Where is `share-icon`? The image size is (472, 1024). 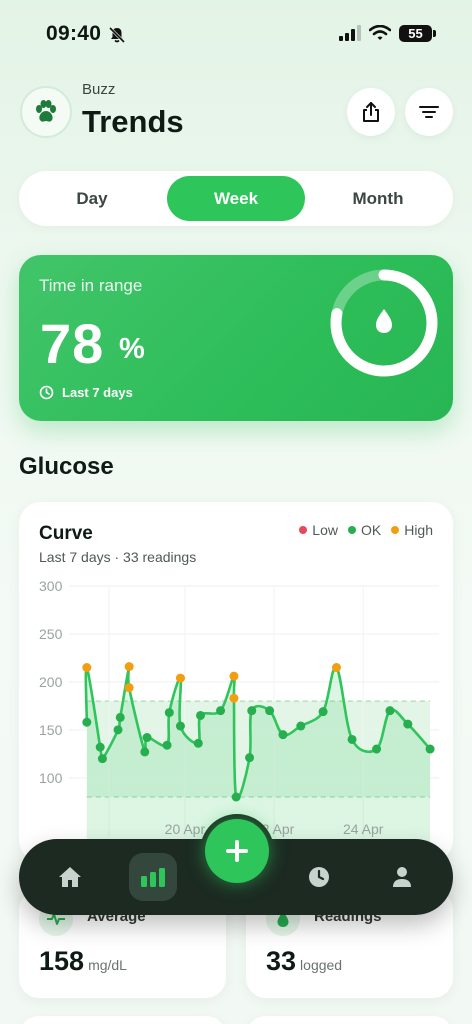 share-icon is located at coordinates (371, 112).